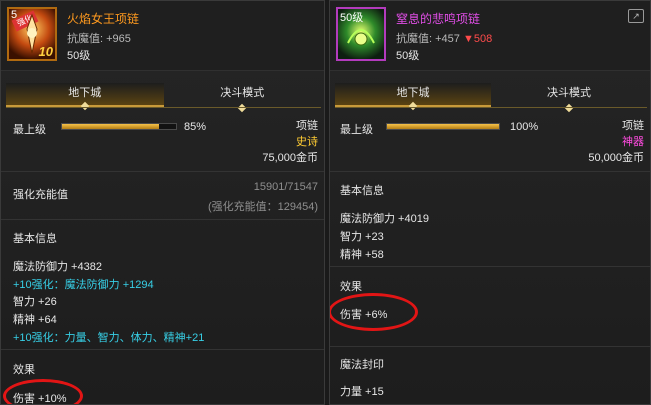 This screenshot has height=405, width=651. I want to click on item-price: 75,000金币, so click(290, 158).